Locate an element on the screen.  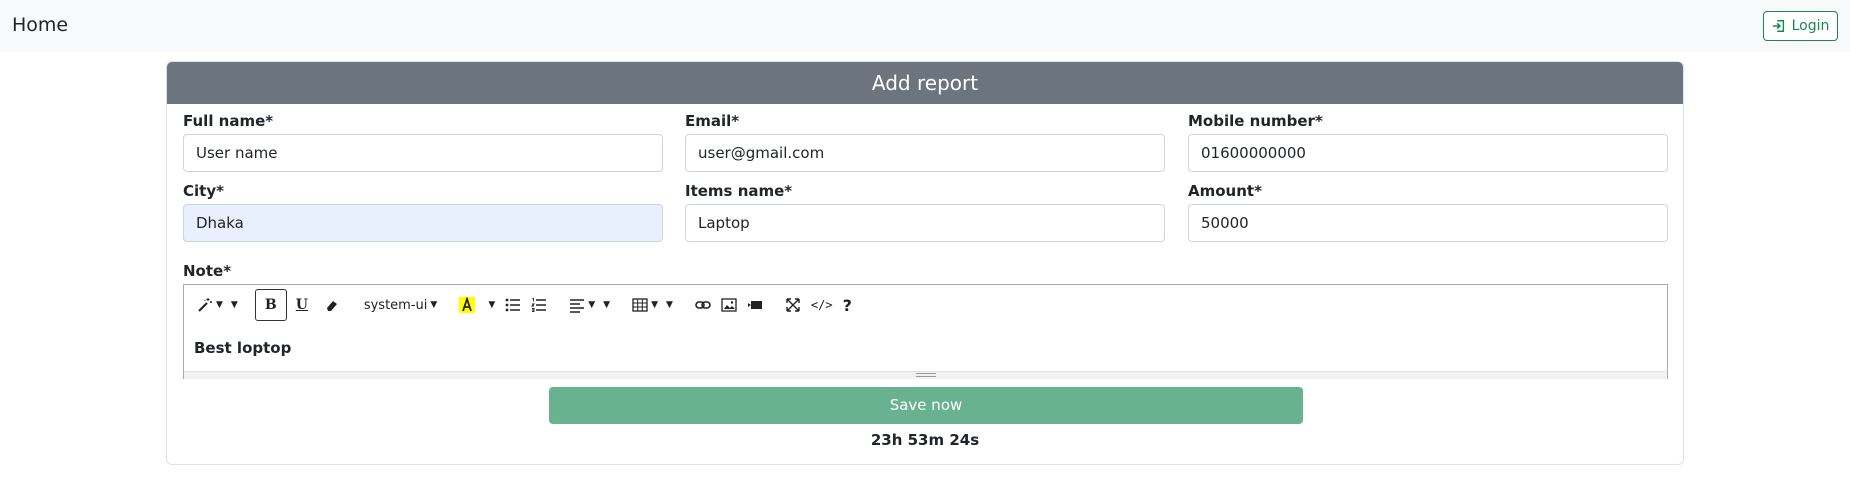
brand-home-link: Home is located at coordinates (40, 25).